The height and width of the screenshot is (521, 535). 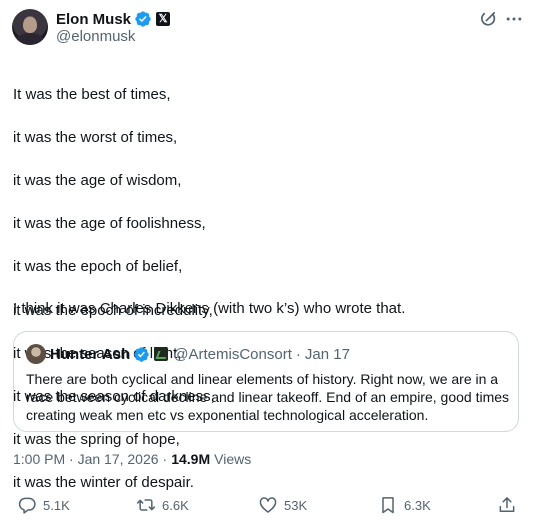 What do you see at coordinates (146, 505) in the screenshot?
I see `repost-icon` at bounding box center [146, 505].